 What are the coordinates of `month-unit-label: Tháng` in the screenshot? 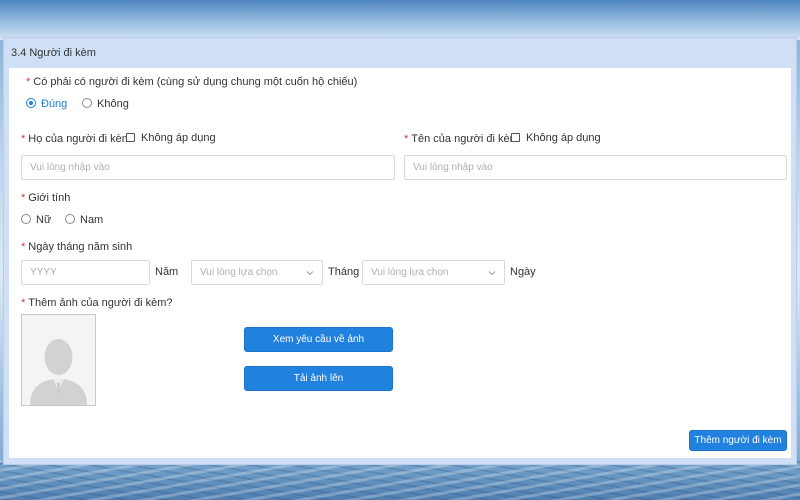 It's located at (344, 272).